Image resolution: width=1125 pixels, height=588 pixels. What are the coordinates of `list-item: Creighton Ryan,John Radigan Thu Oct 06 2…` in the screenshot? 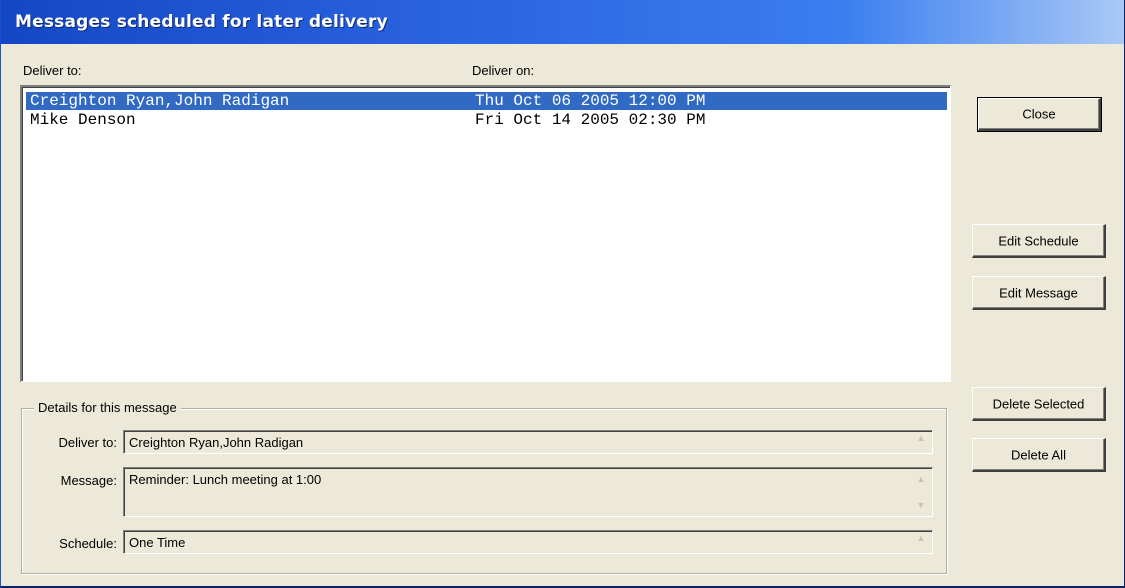 It's located at (486, 101).